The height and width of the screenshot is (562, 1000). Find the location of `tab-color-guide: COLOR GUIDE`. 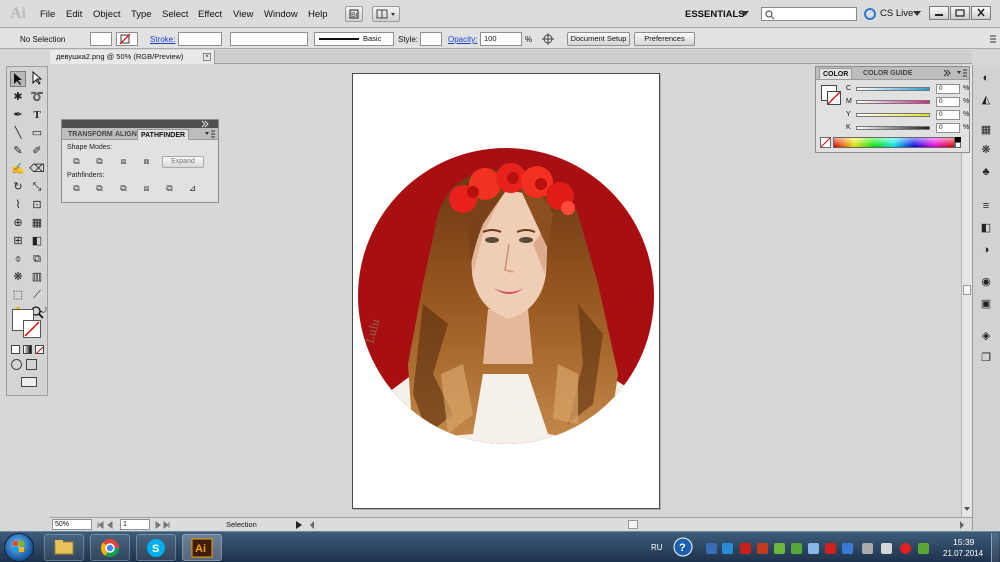

tab-color-guide: COLOR GUIDE is located at coordinates (887, 73).